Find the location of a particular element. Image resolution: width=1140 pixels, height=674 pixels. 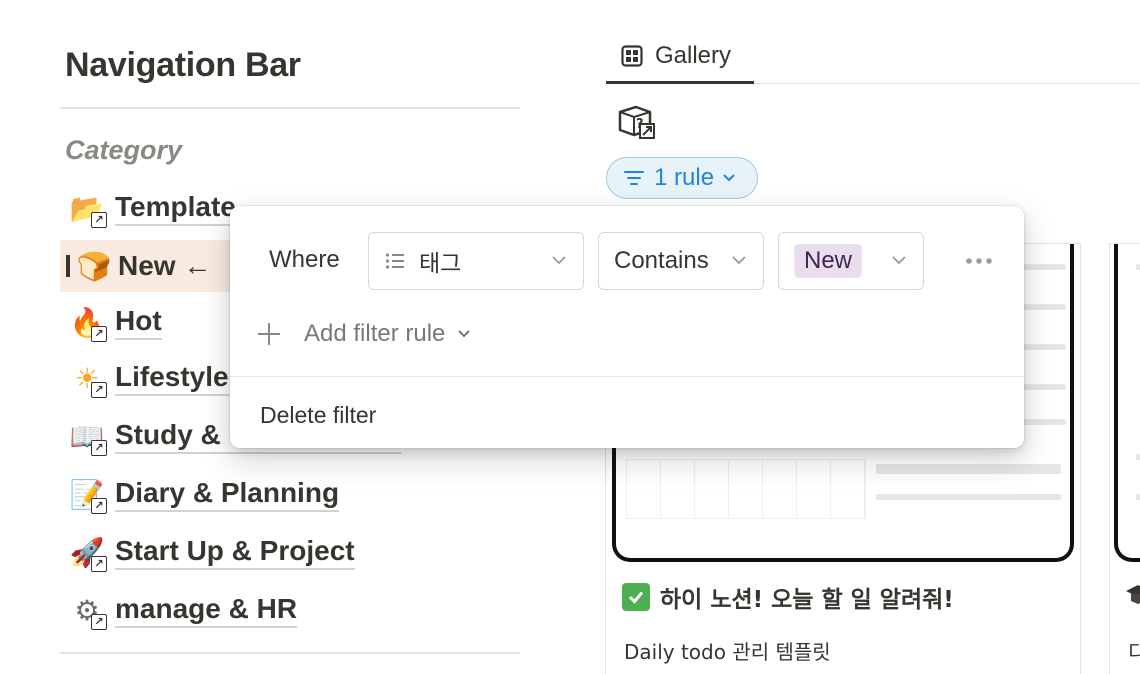

gallery-card: 디 is located at coordinates (1124, 458).